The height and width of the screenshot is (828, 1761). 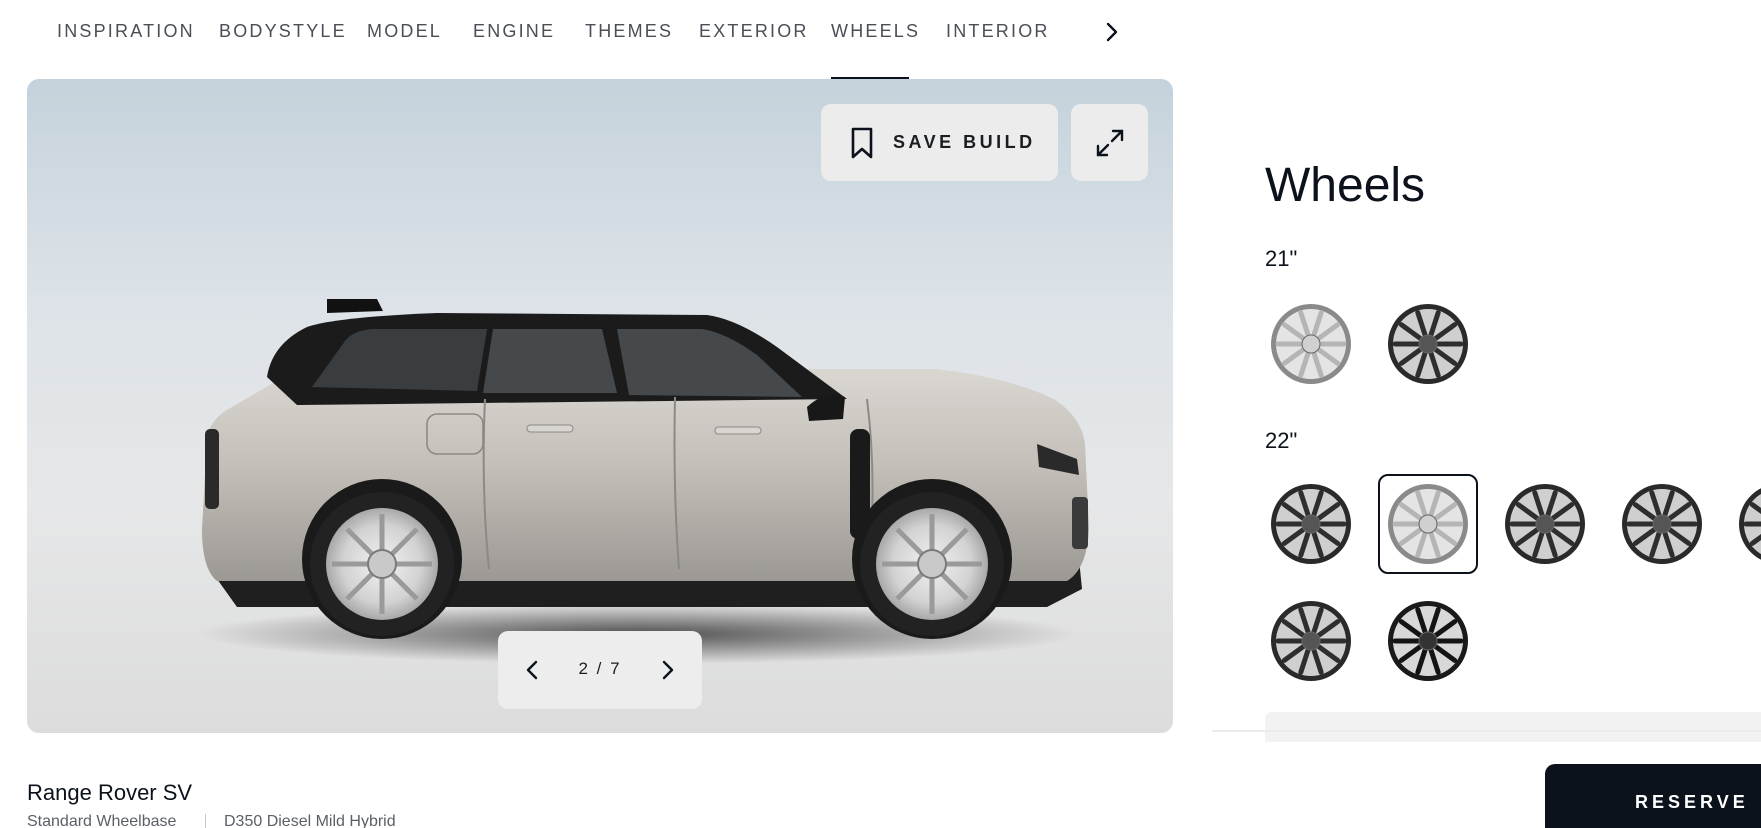 What do you see at coordinates (964, 142) in the screenshot?
I see `save-build-label: SAVE BUILD` at bounding box center [964, 142].